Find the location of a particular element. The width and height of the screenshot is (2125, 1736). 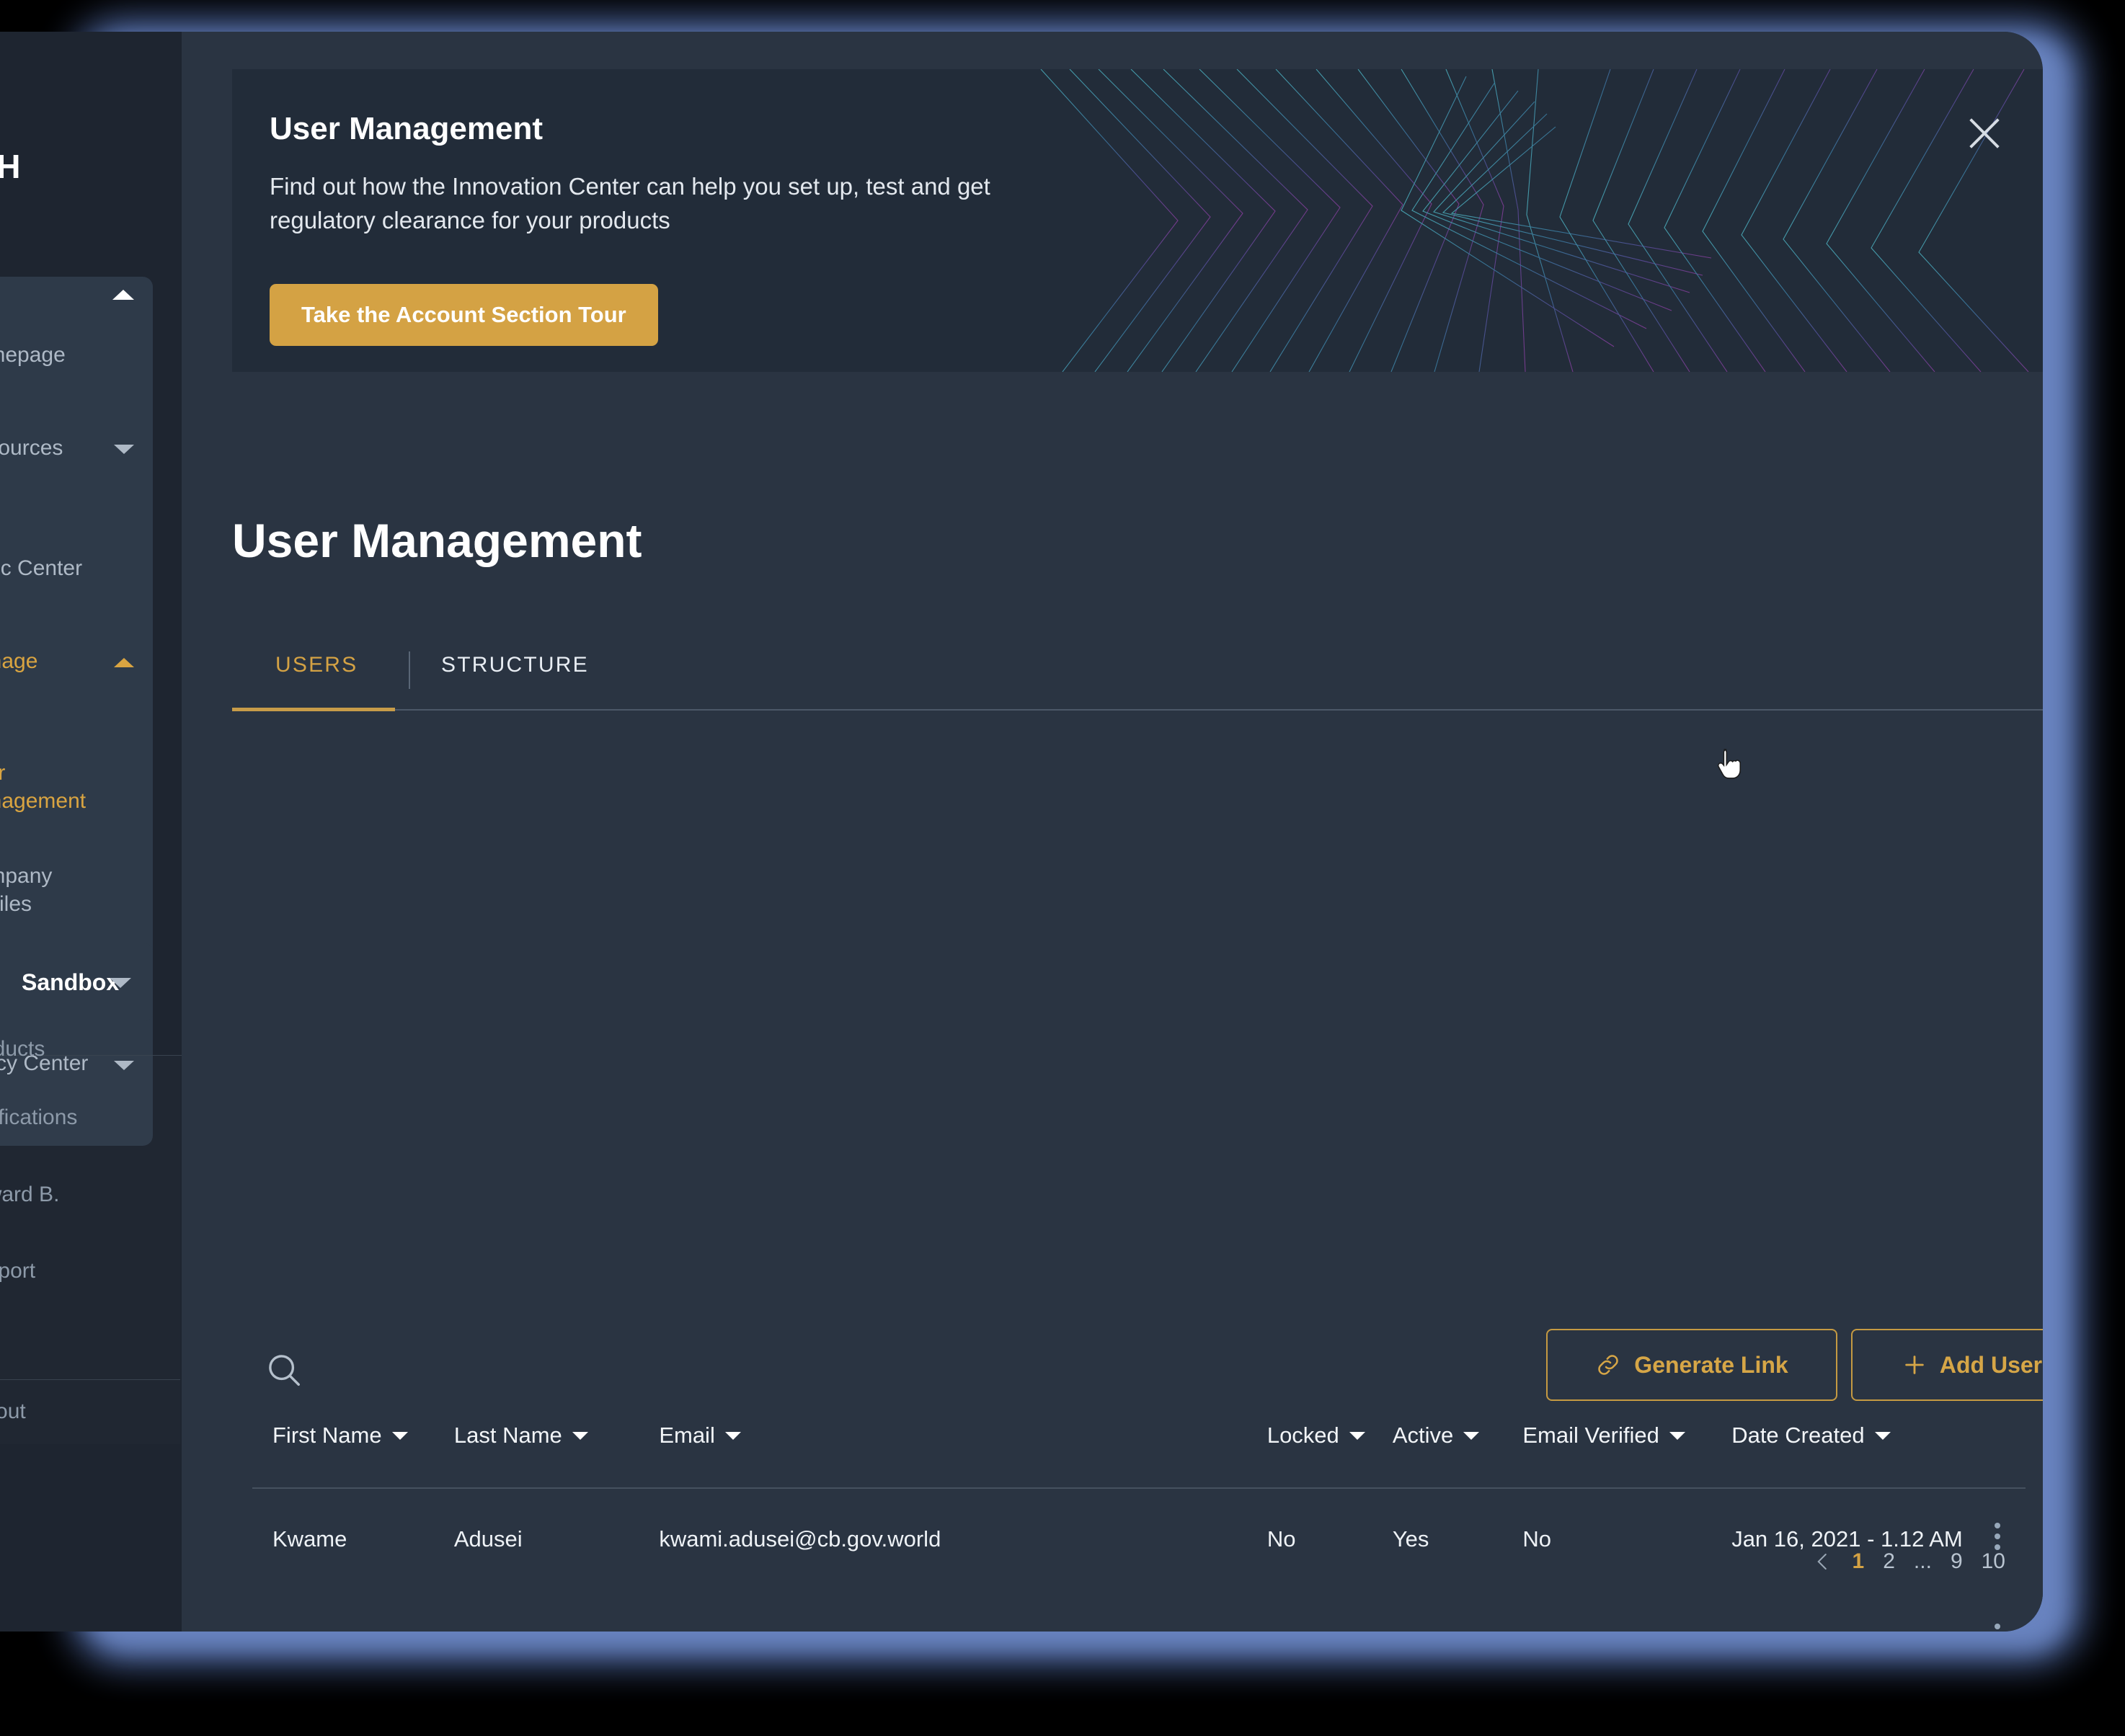

sidebar-item-logout: Logout is located at coordinates (76, 1411).